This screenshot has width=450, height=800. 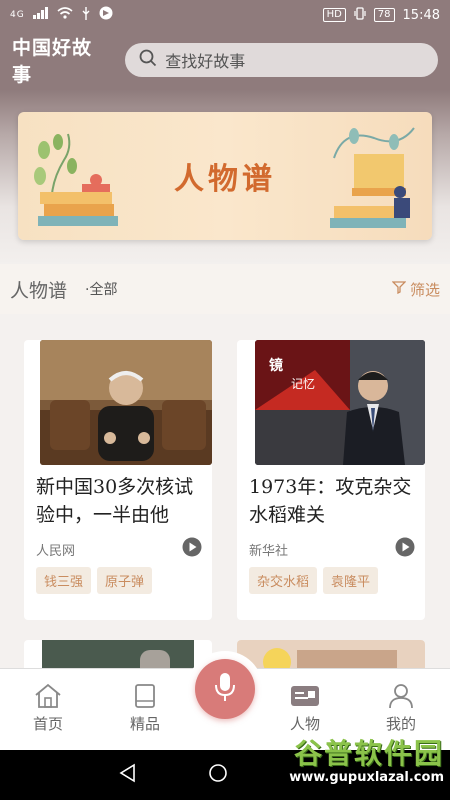 I want to click on battery-level: 78, so click(x=384, y=15).